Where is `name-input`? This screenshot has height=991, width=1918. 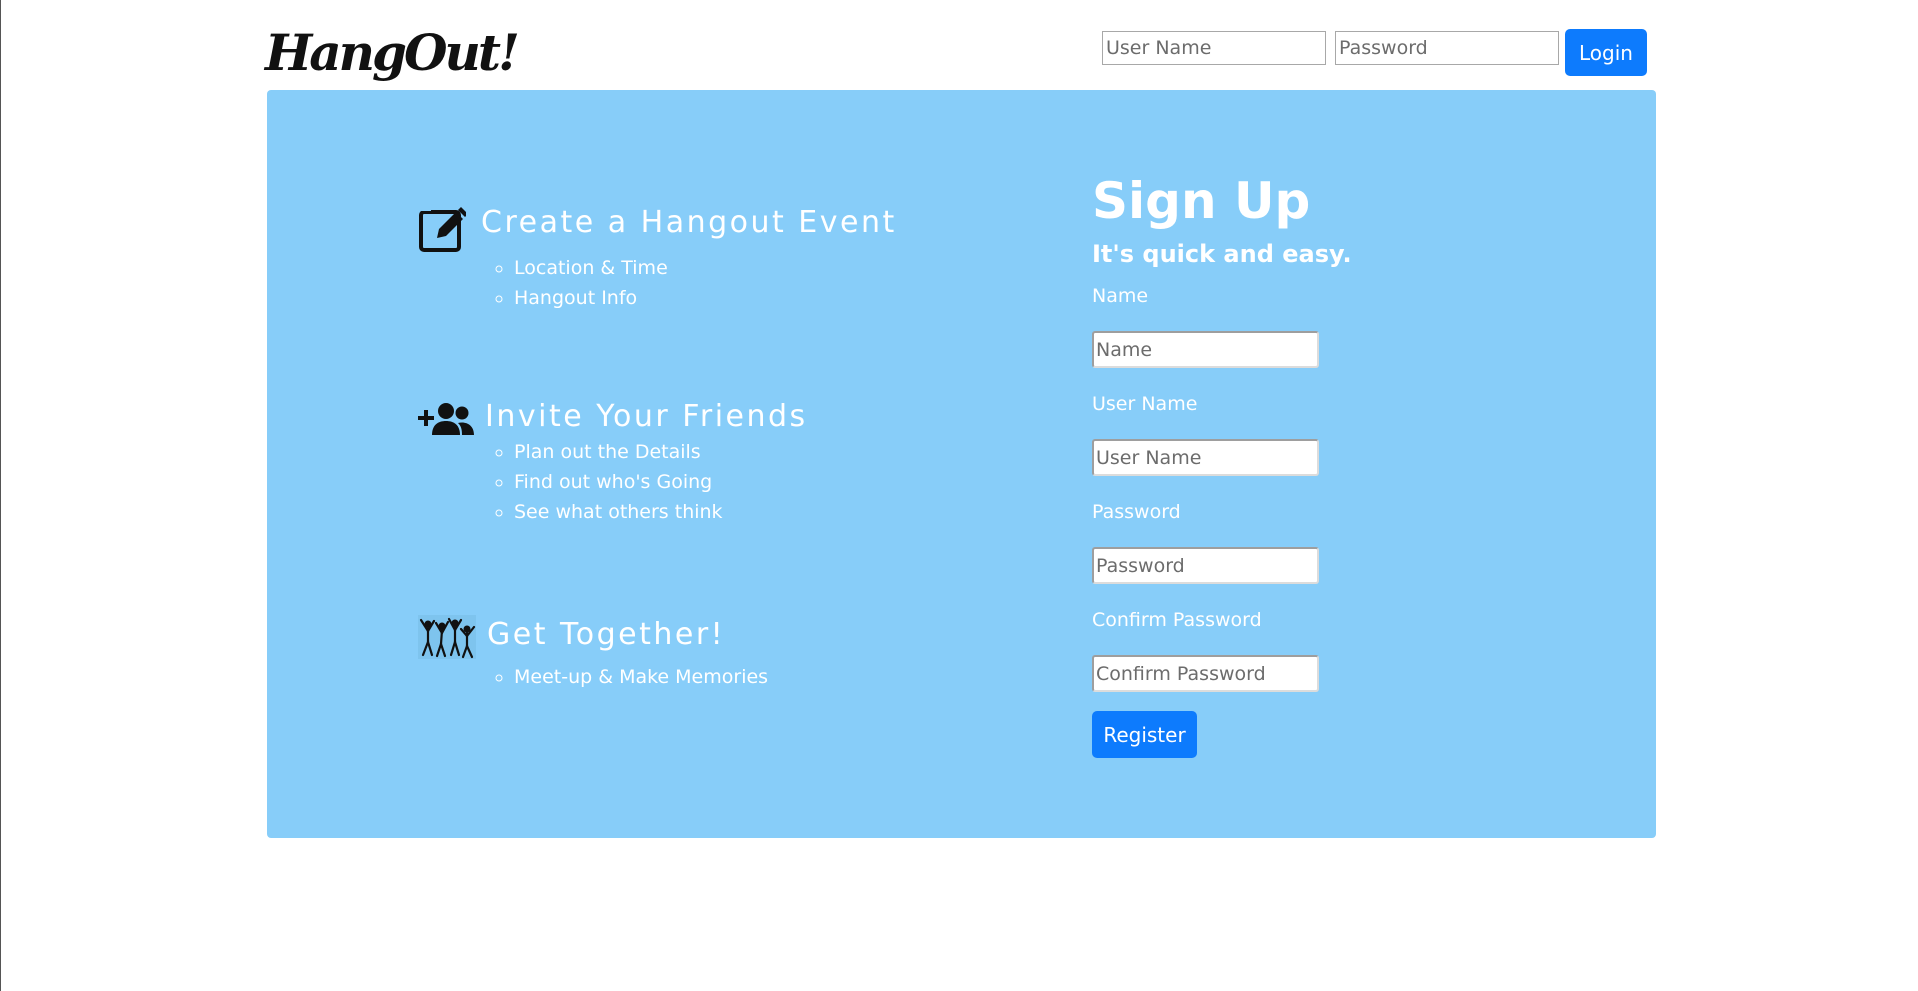 name-input is located at coordinates (1205, 349).